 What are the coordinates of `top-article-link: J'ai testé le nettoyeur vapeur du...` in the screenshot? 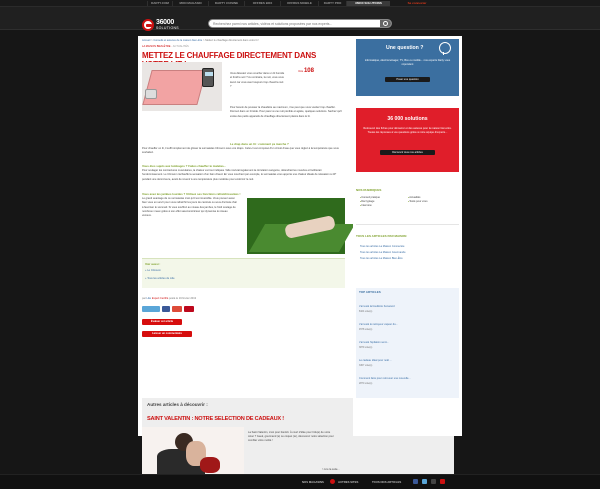 It's located at (378, 324).